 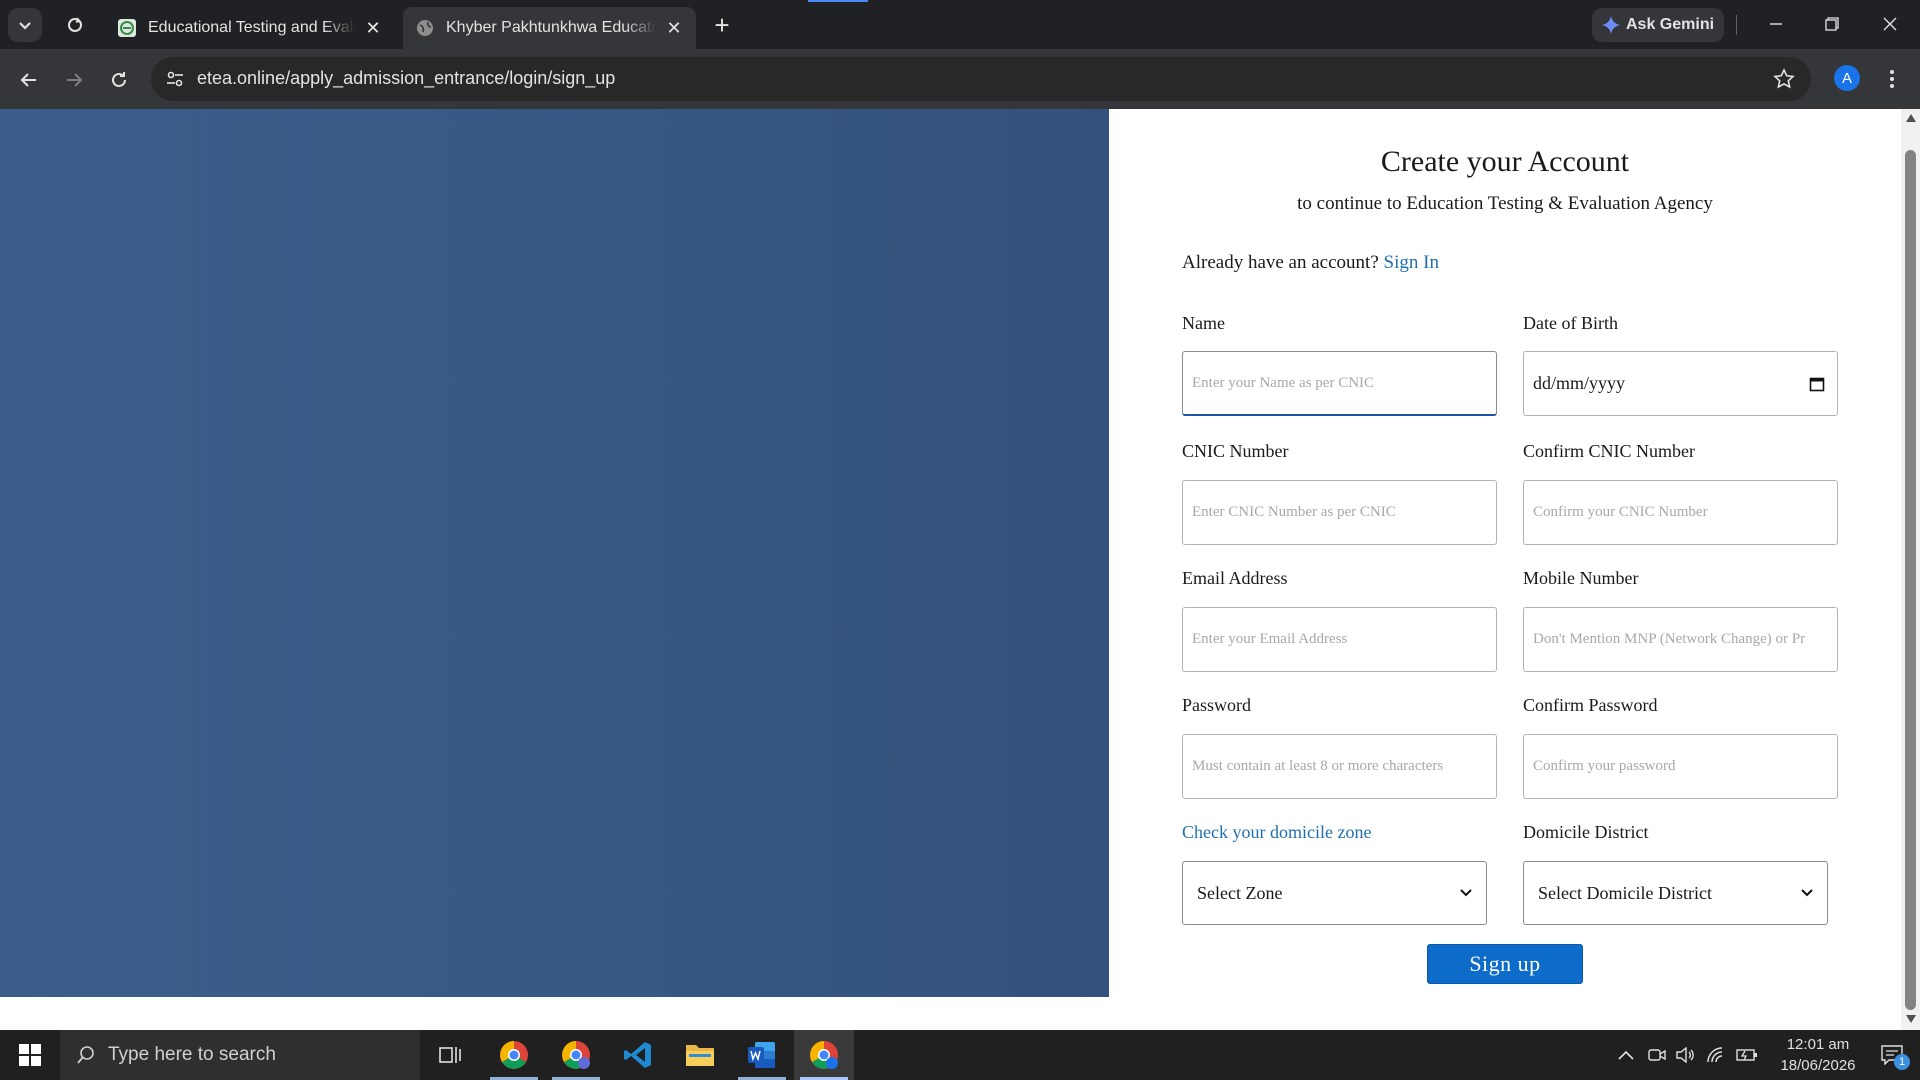 I want to click on tab-search-button, so click(x=25, y=25).